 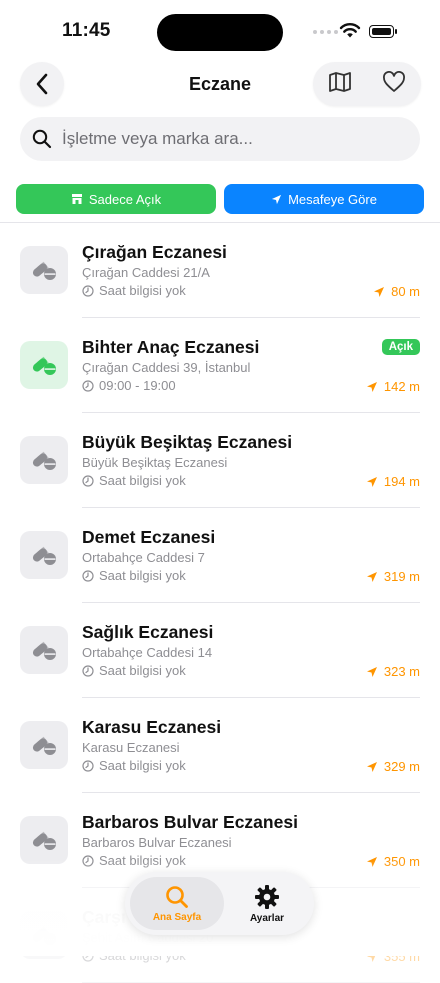 I want to click on distance-text: 319 m, so click(x=401, y=576).